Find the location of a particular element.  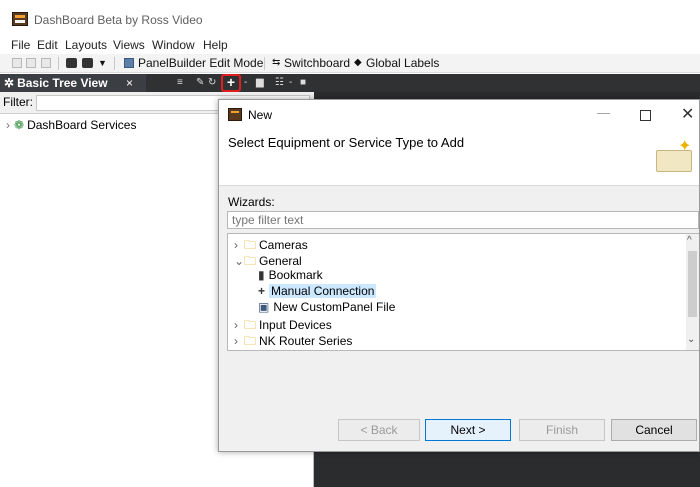

tab-basic-tree-view: ✲ Basic Tree View × is located at coordinates (73, 83).